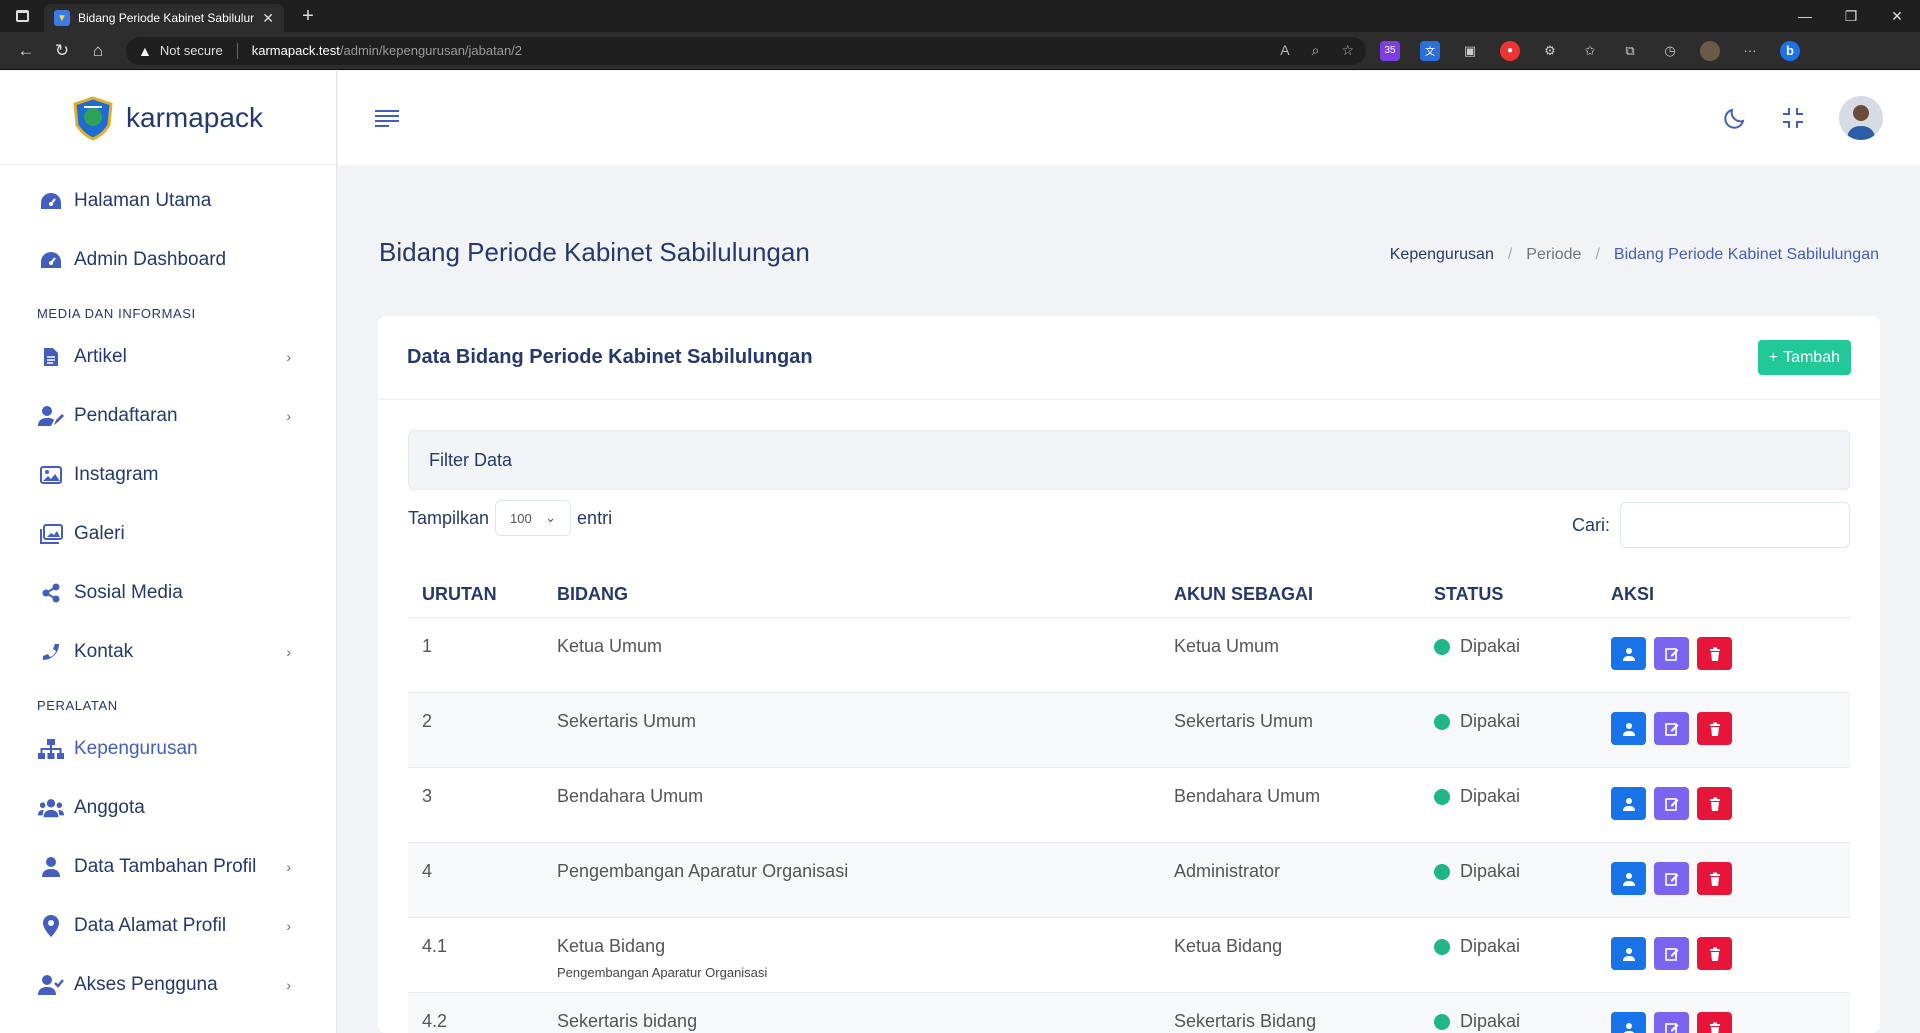 The image size is (1920, 1033). I want to click on sidebar-item-data-alamat-profil: Data Alamat Profil ›, so click(168, 925).